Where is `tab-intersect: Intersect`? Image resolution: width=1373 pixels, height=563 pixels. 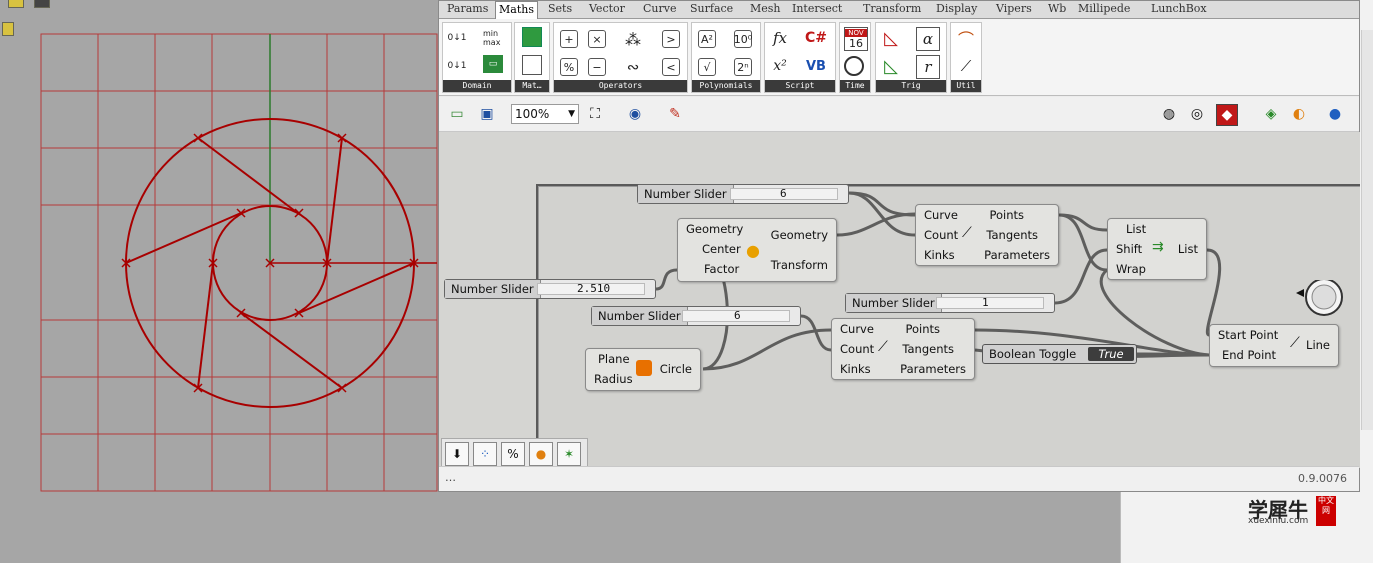 tab-intersect: Intersect is located at coordinates (817, 9).